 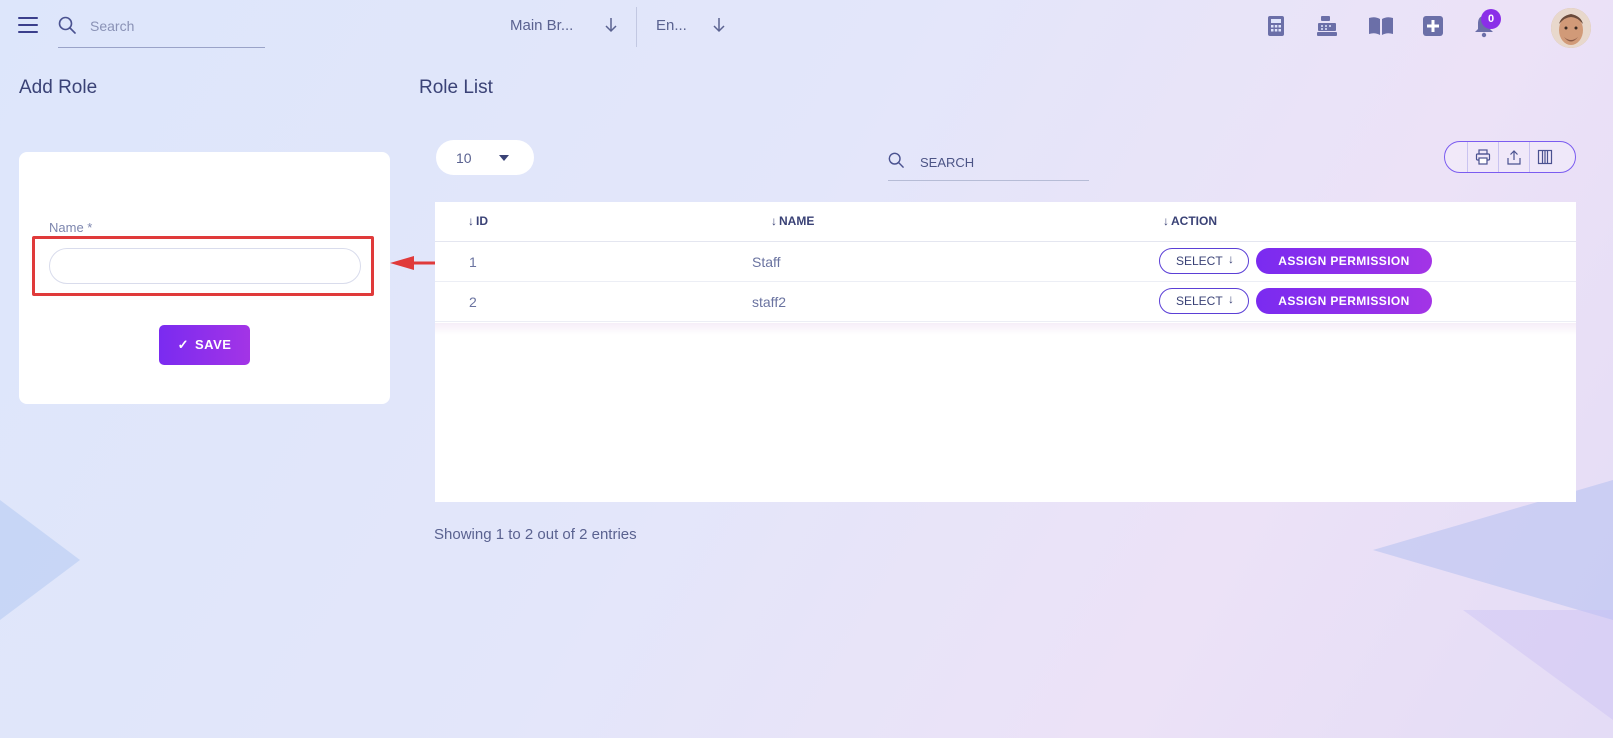 I want to click on column-header-name: ↓ NAME, so click(x=792, y=221).